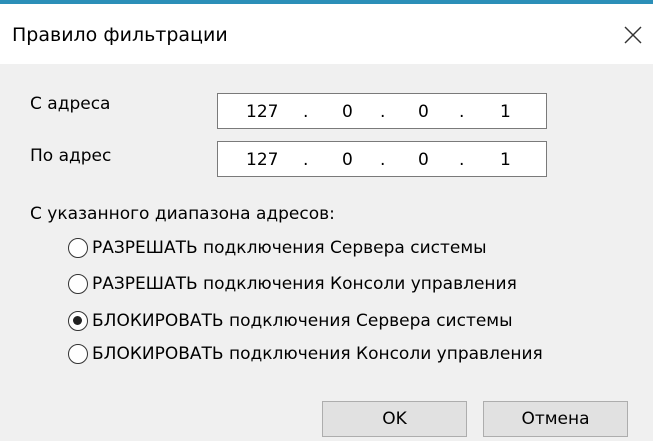 The height and width of the screenshot is (441, 653). I want to click on cancel-button: Отмена, so click(555, 419).